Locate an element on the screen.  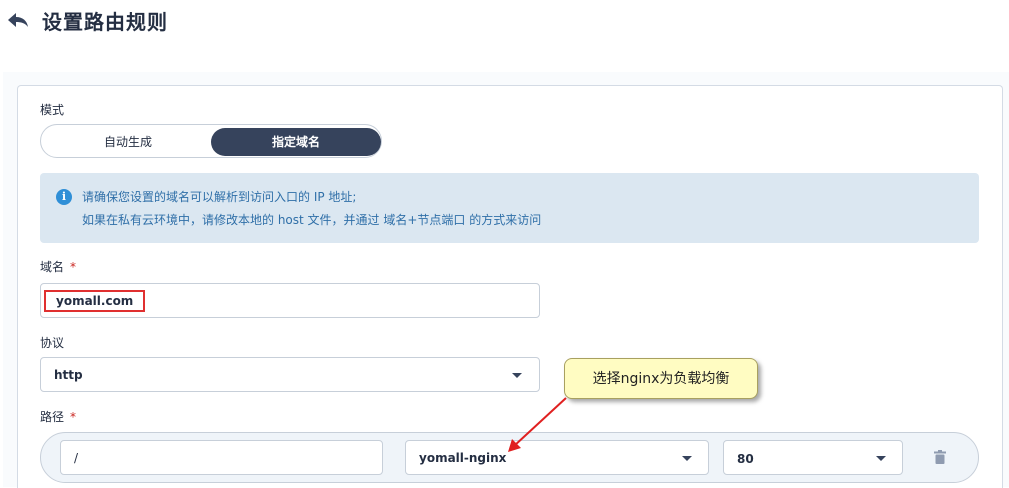
path-label-text: 路径 is located at coordinates (52, 417).